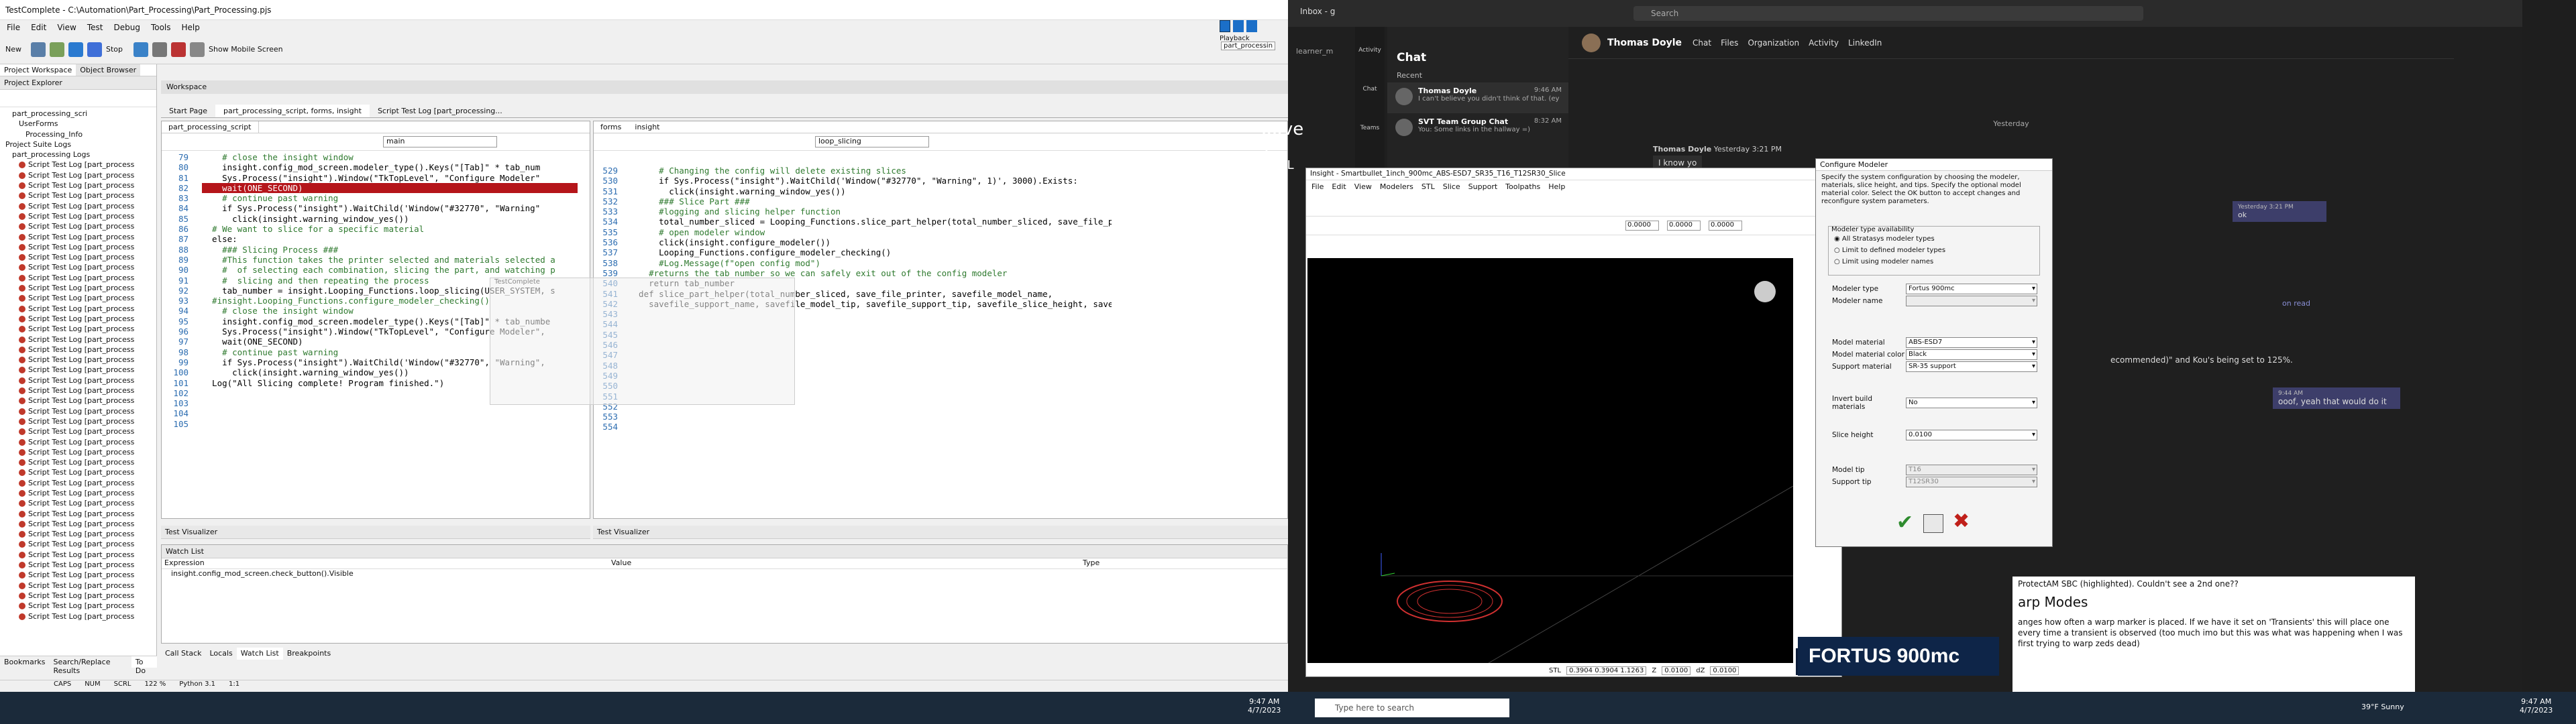  Describe the element at coordinates (1370, 46) in the screenshot. I see `rail-activity: Activity` at that location.